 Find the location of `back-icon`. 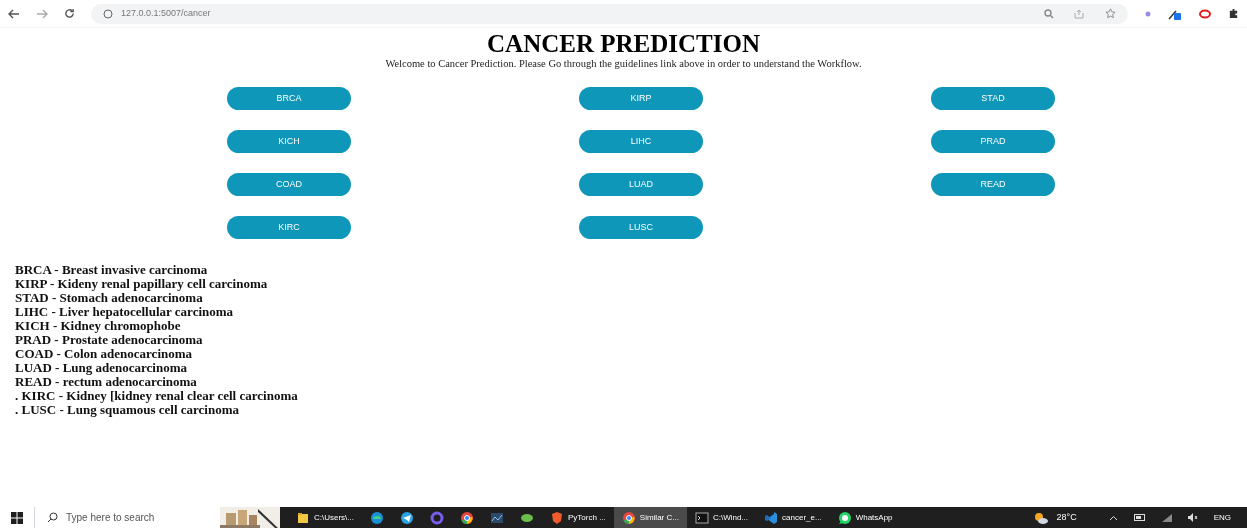

back-icon is located at coordinates (14, 13).